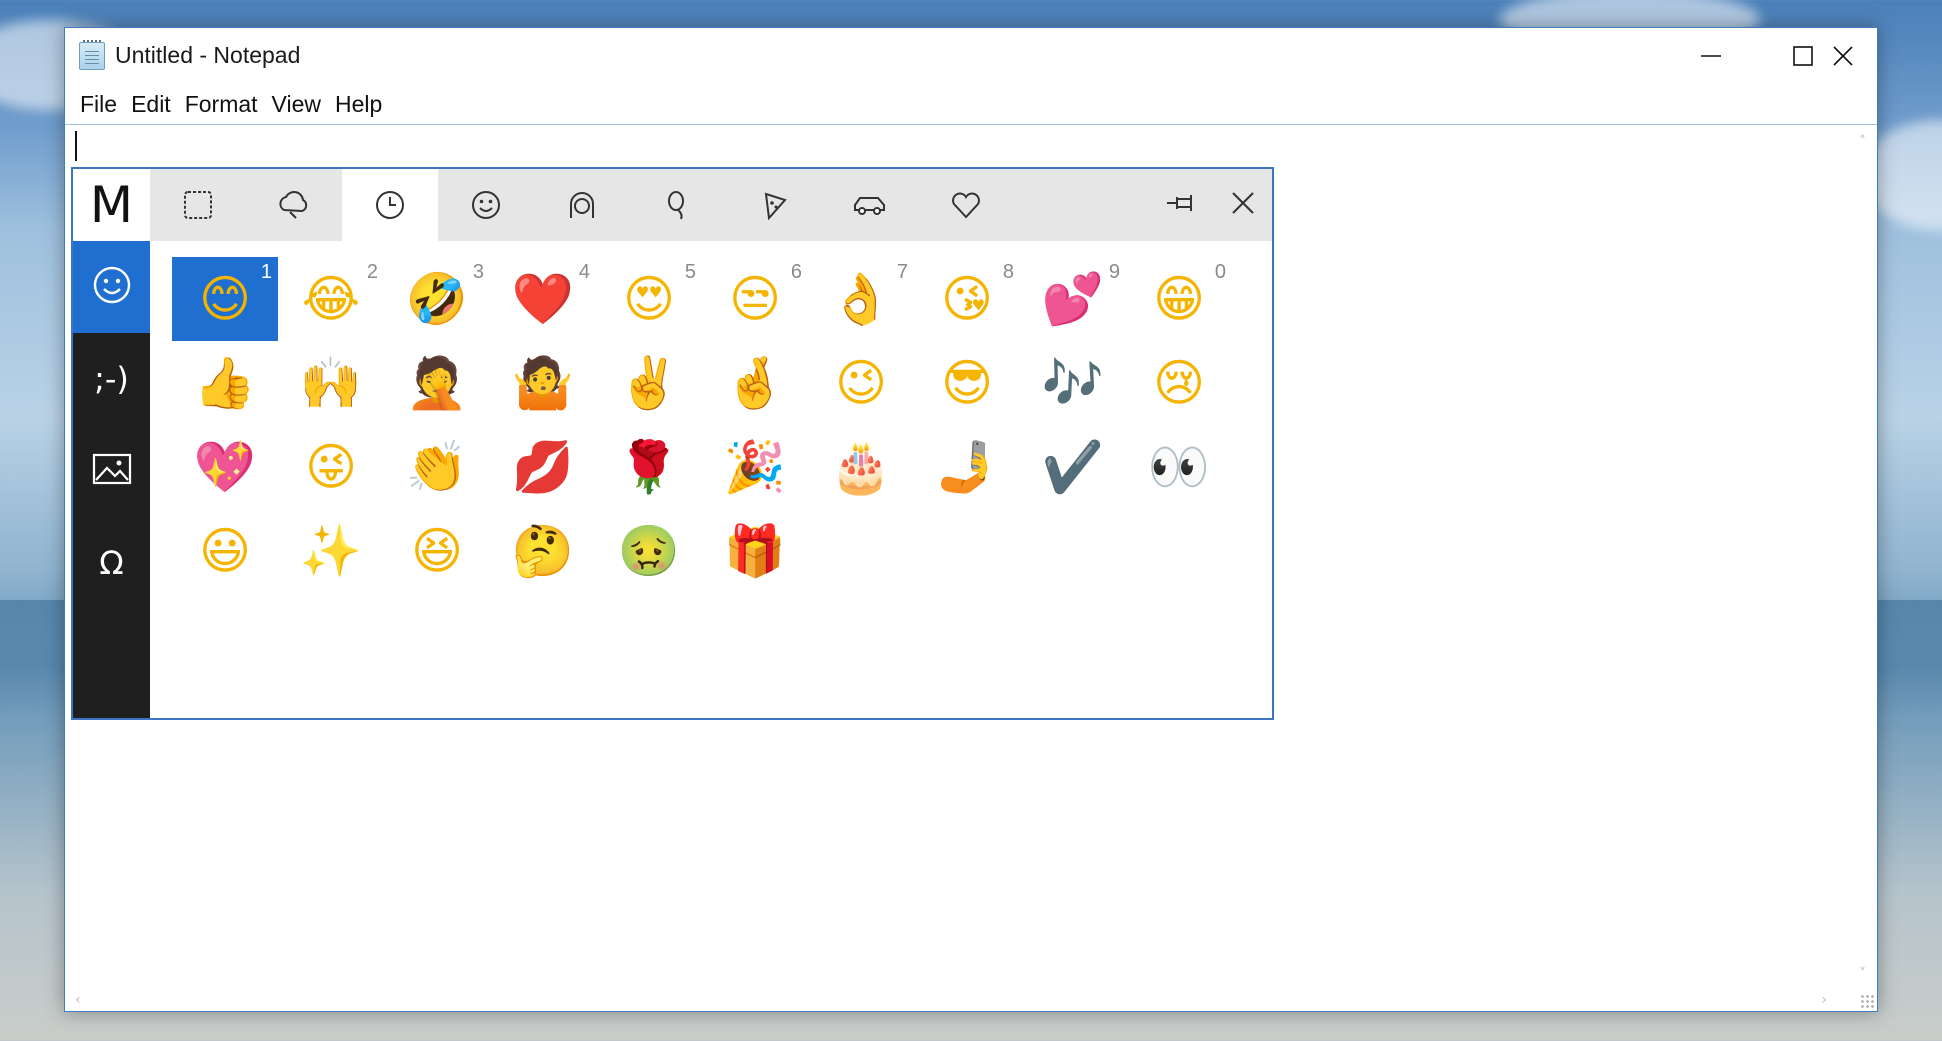 The height and width of the screenshot is (1041, 1942). What do you see at coordinates (649, 467) in the screenshot?
I see `emoji-item: 🌹` at bounding box center [649, 467].